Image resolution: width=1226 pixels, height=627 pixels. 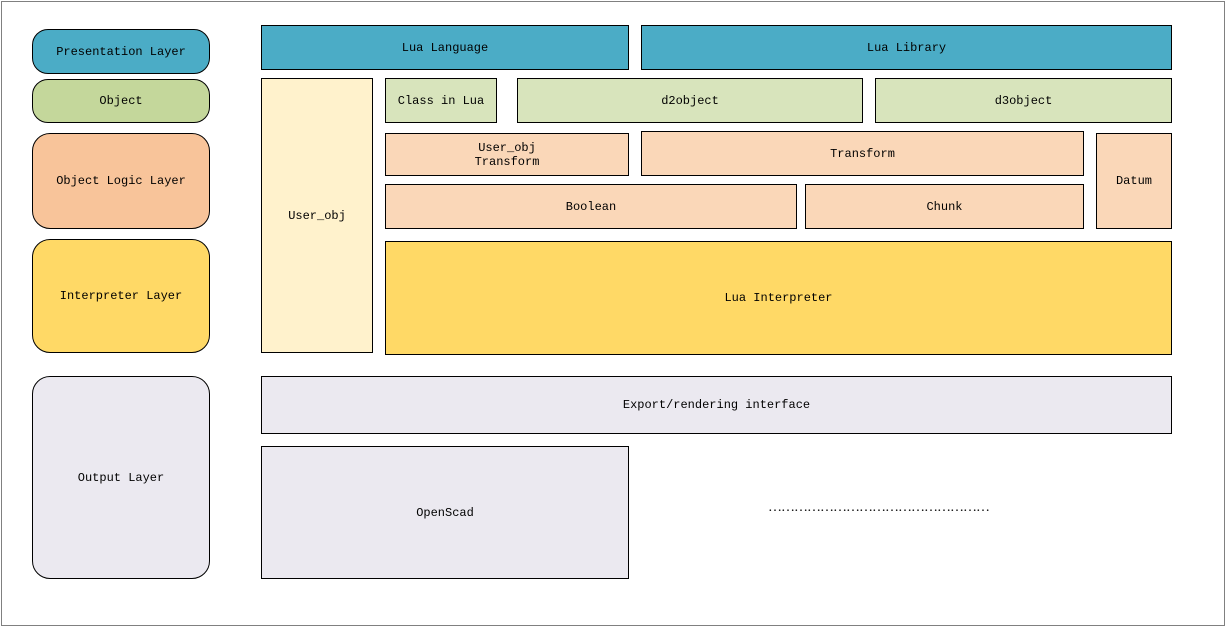 I want to click on block-transform: Transform, so click(x=862, y=153).